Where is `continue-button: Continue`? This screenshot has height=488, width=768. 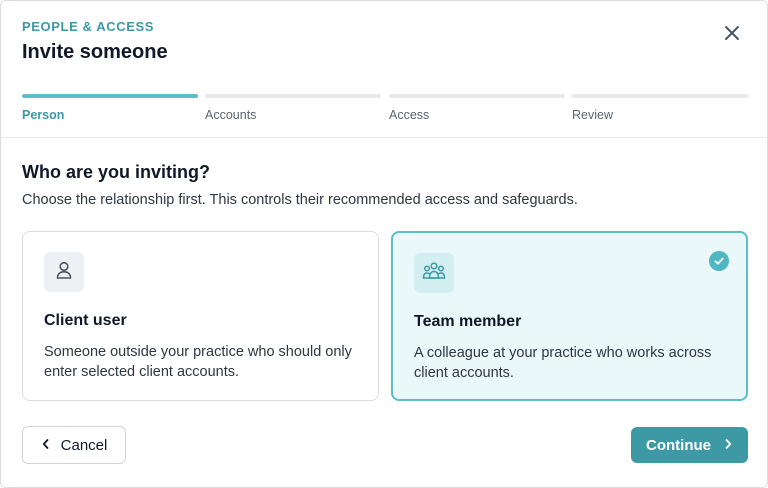 continue-button: Continue is located at coordinates (689, 445).